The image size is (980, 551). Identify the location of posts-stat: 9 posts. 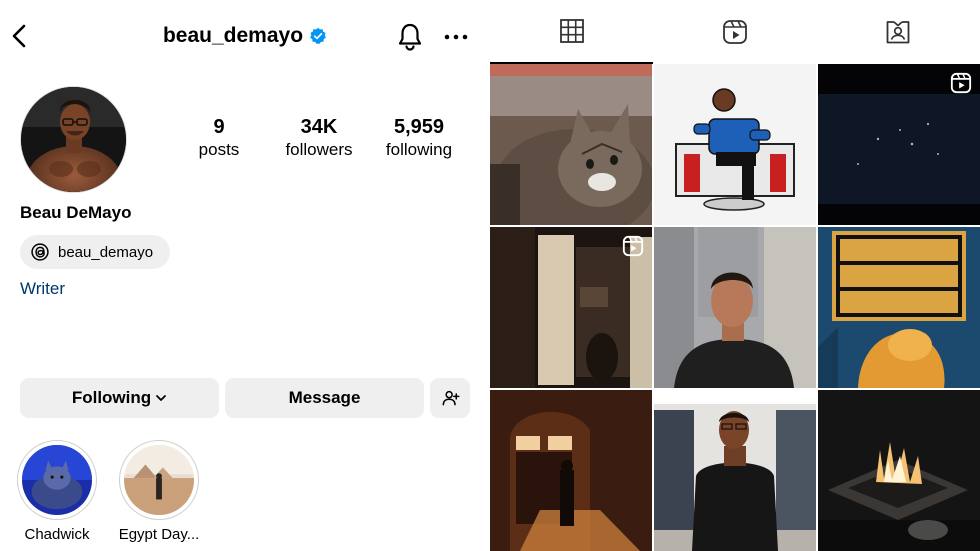
(219, 138).